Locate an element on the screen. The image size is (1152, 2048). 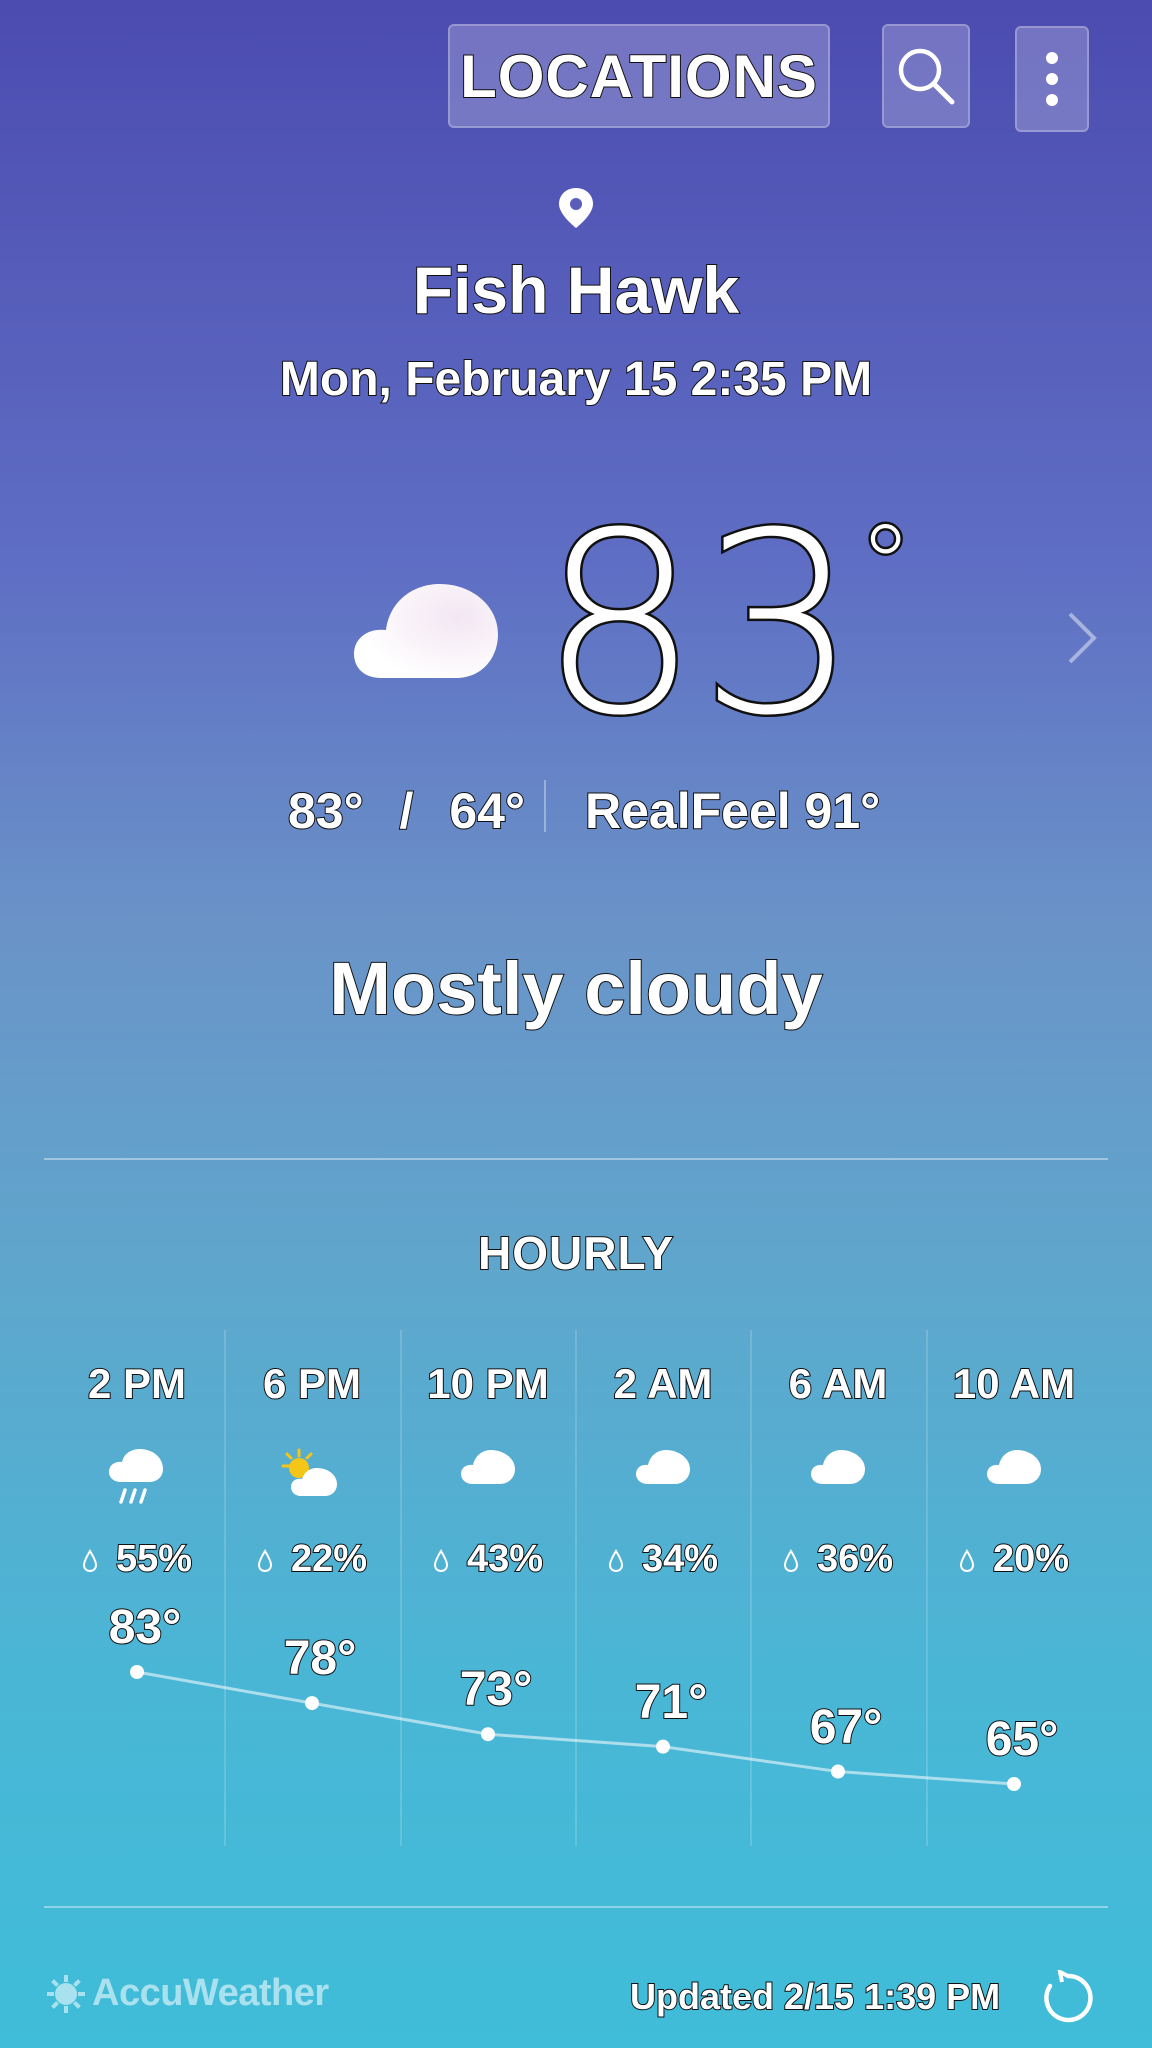
search-icon is located at coordinates (926, 76).